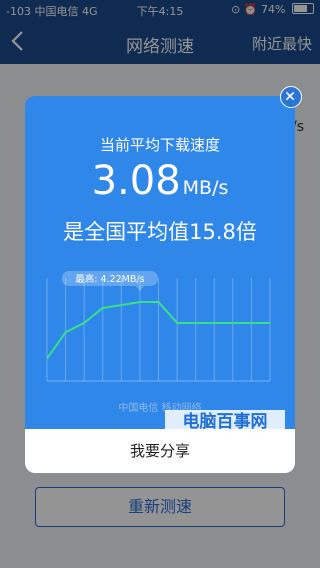  What do you see at coordinates (136, 181) in the screenshot?
I see `speed-value: 3.08` at bounding box center [136, 181].